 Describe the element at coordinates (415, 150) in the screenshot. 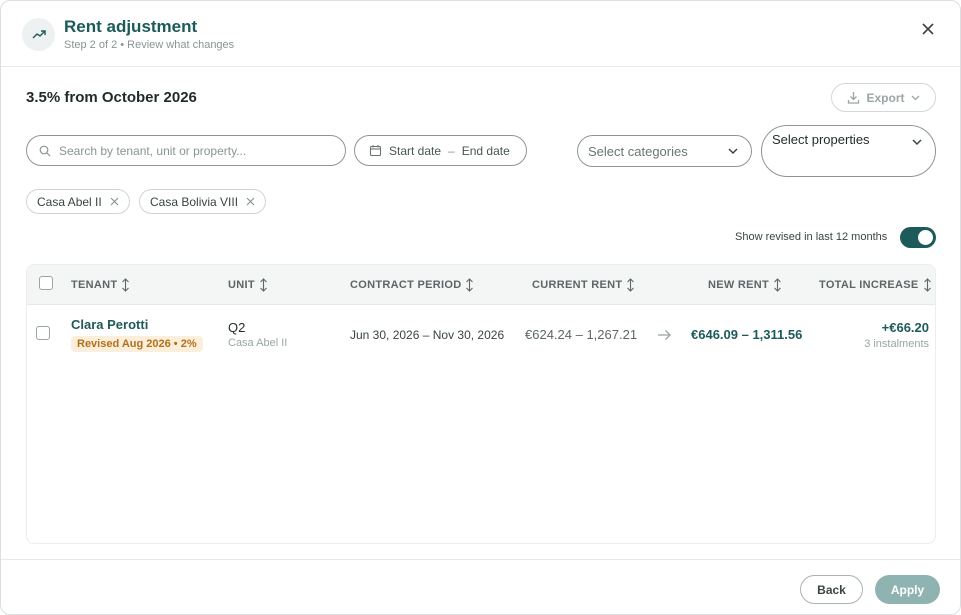

I see `start-date-label: Start date` at that location.